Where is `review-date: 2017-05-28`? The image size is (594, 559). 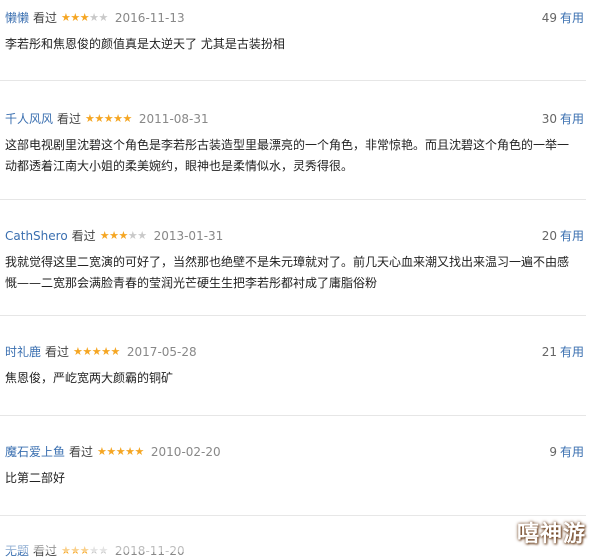
review-date: 2017-05-28 is located at coordinates (161, 352).